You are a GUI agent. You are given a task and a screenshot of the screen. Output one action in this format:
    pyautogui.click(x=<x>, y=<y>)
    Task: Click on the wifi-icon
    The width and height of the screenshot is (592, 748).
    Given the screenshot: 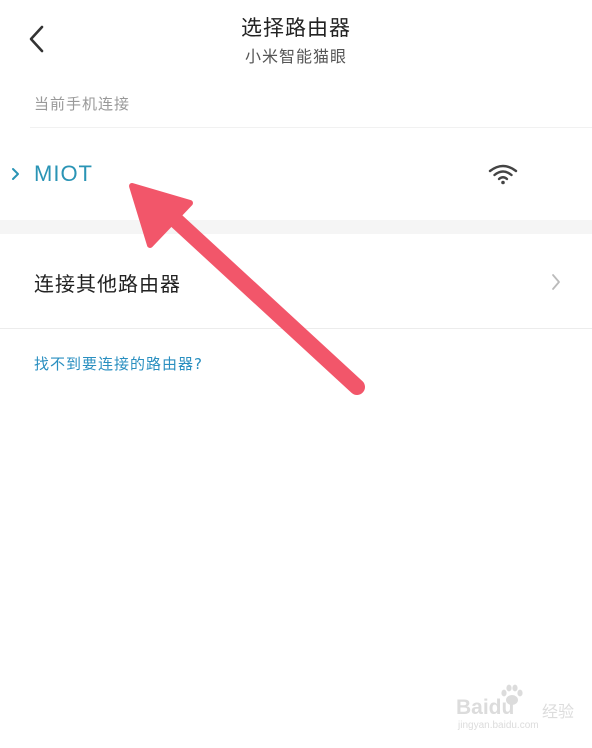 What is the action you would take?
    pyautogui.click(x=503, y=174)
    